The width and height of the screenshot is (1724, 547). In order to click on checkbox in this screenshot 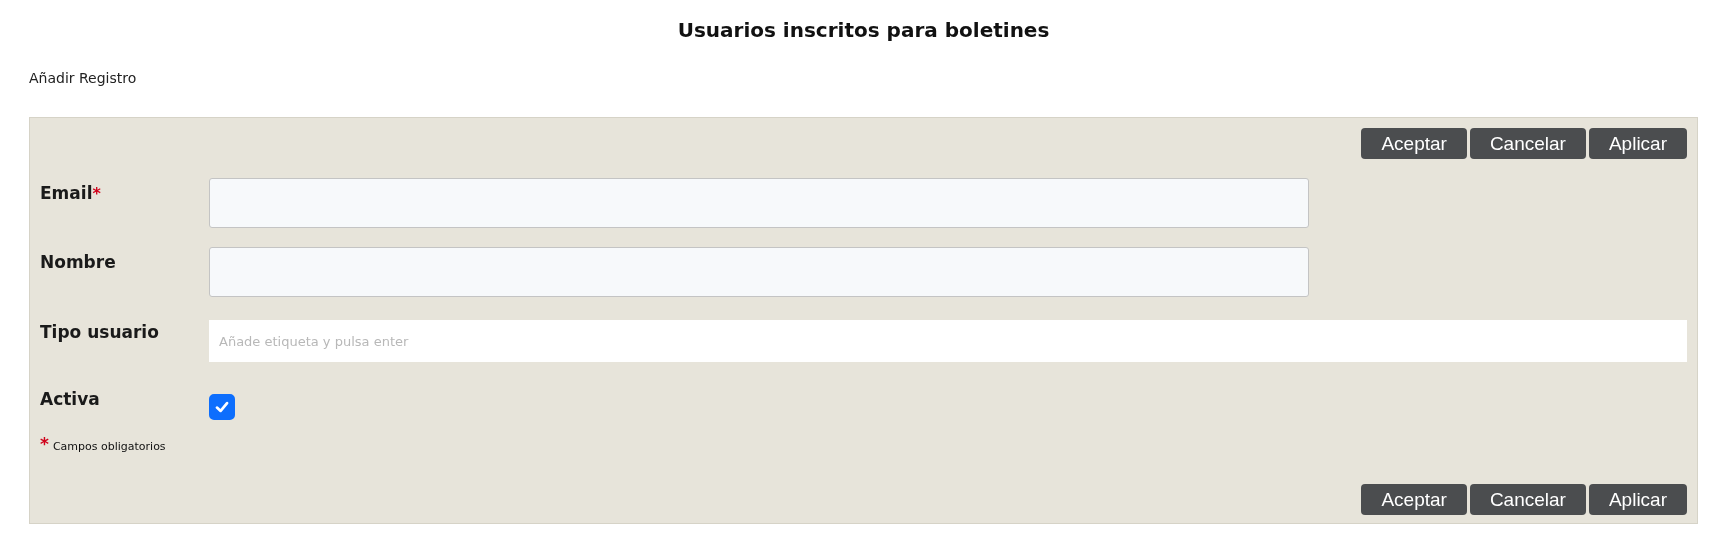, I will do `click(222, 407)`.